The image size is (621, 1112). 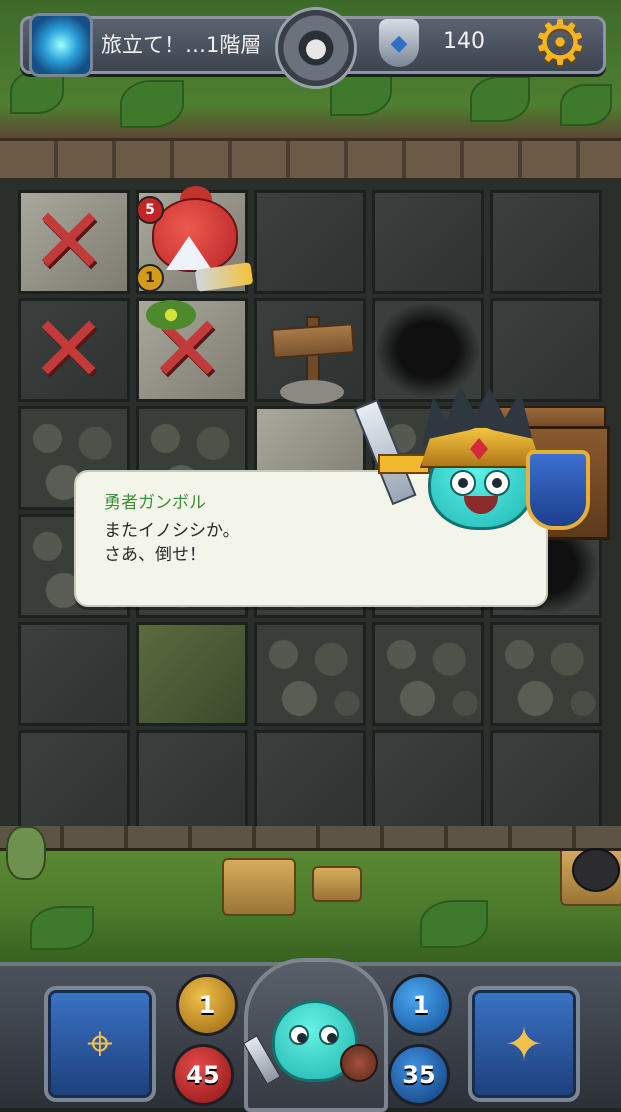 I want to click on spellbook-icon: ✦, so click(x=524, y=1044).